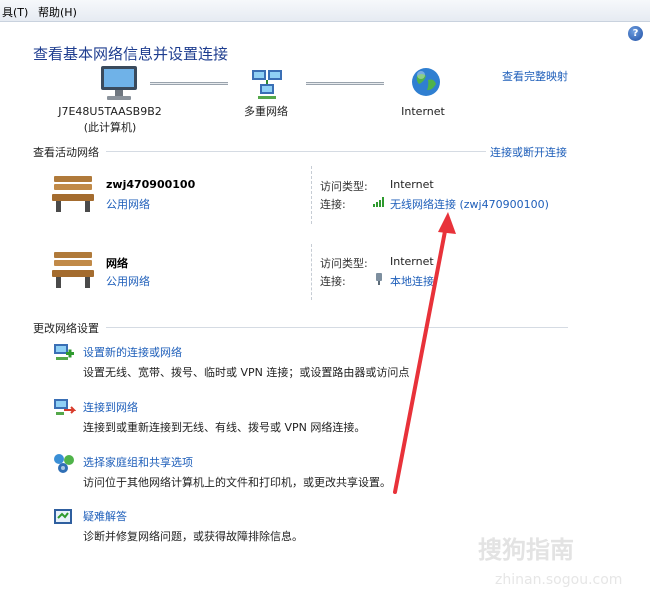 The image size is (650, 616). I want to click on multiple-networks-label: 多重网络, so click(266, 111).